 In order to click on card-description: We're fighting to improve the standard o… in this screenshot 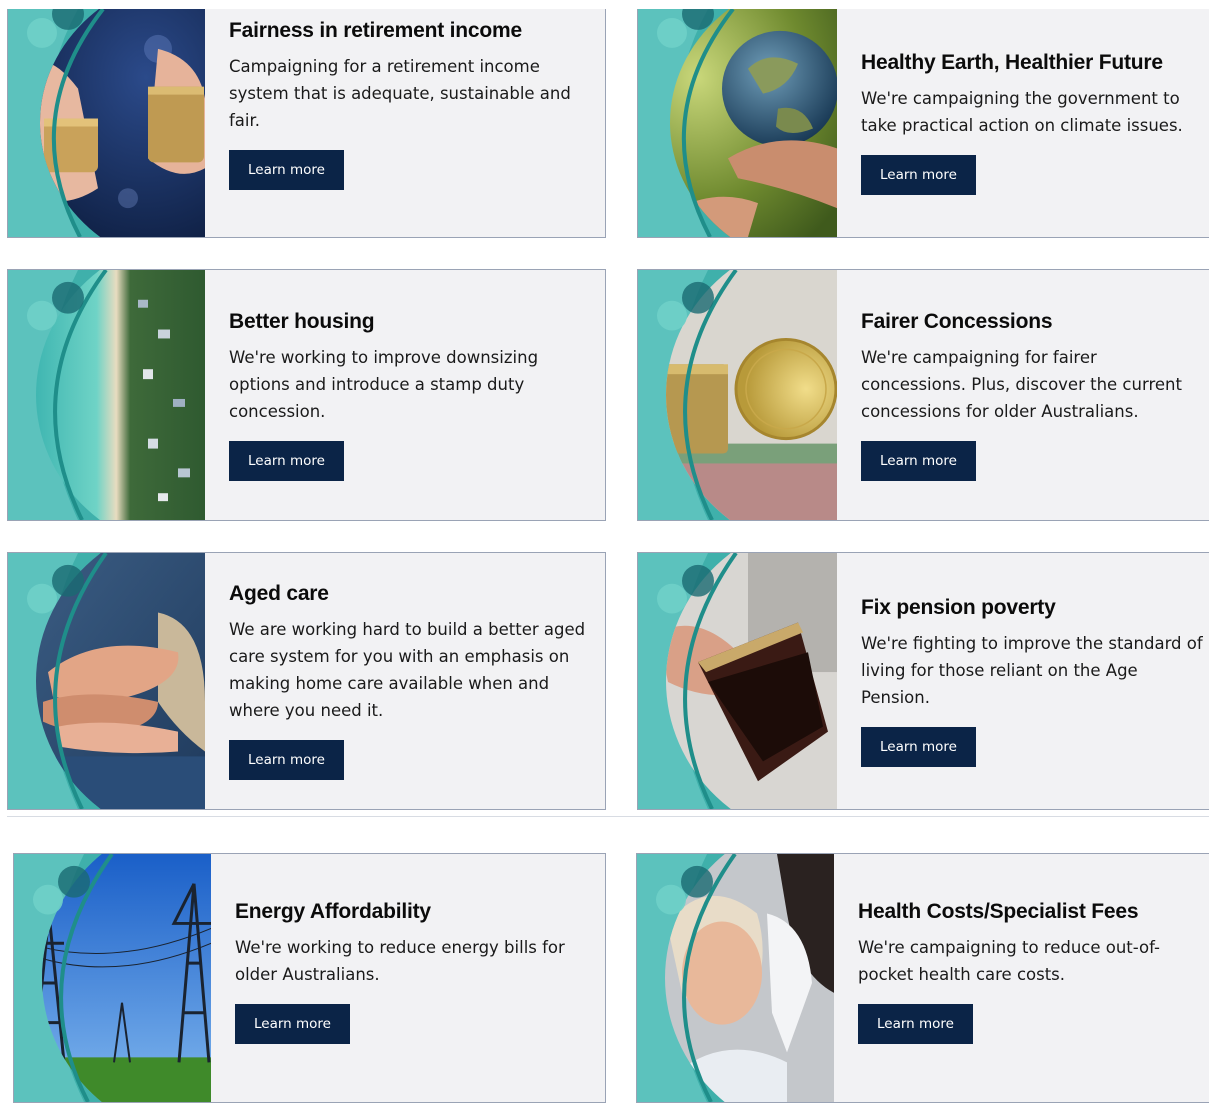, I will do `click(1032, 670)`.